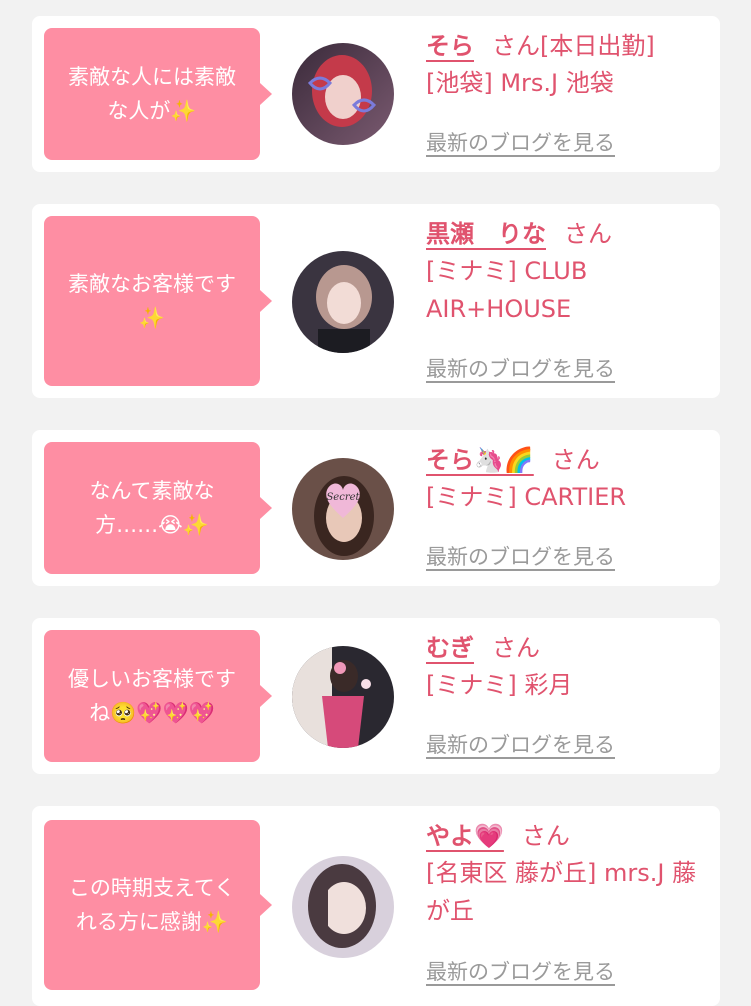 The width and height of the screenshot is (751, 1006). I want to click on comment-text: 優しいお客様です ね🥺💖💖💖, so click(152, 696).